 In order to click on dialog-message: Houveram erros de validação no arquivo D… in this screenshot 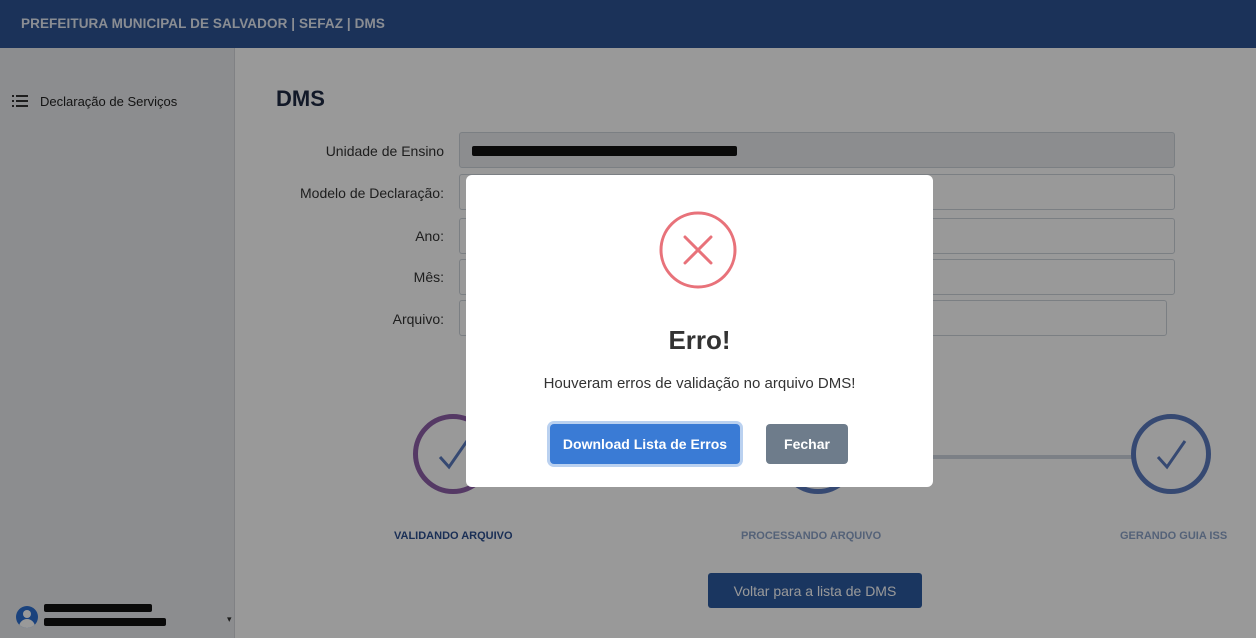, I will do `click(699, 383)`.